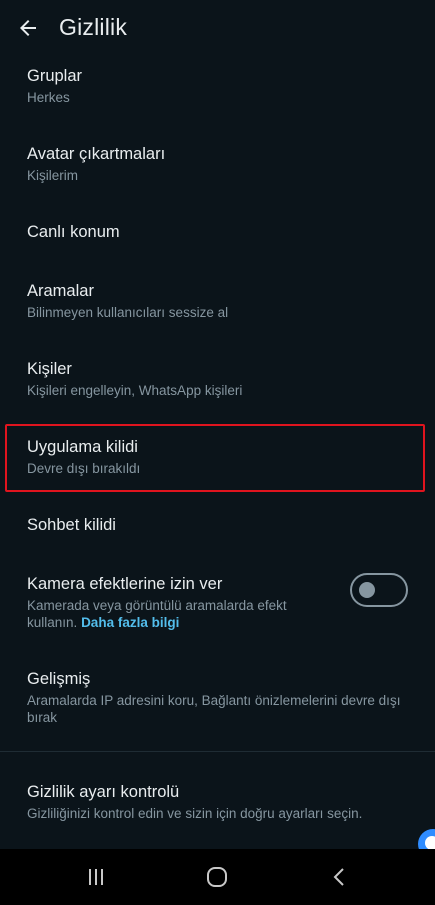 Image resolution: width=435 pixels, height=905 pixels. What do you see at coordinates (60, 291) in the screenshot?
I see `setting-label: Aramalar` at bounding box center [60, 291].